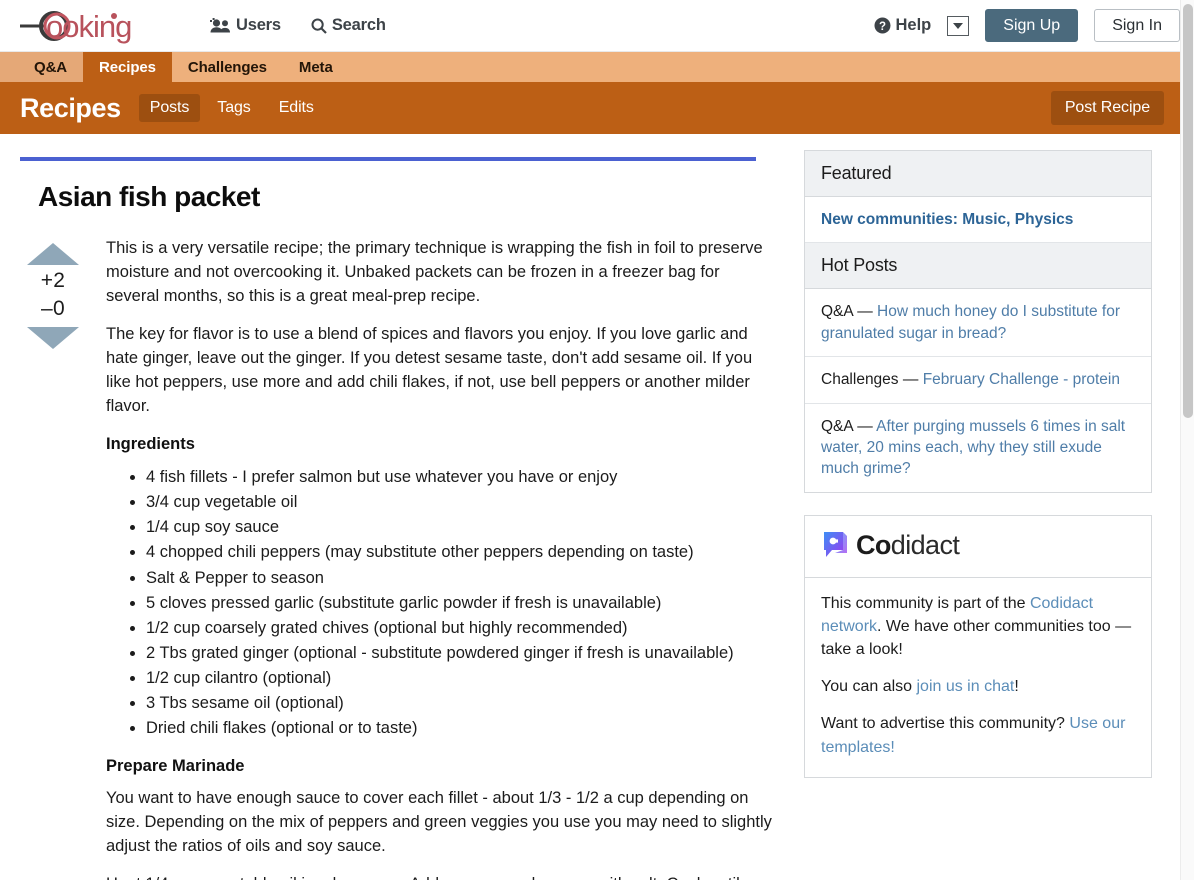 The width and height of the screenshot is (1194, 880). I want to click on codidact-name-bold: Co, so click(873, 544).